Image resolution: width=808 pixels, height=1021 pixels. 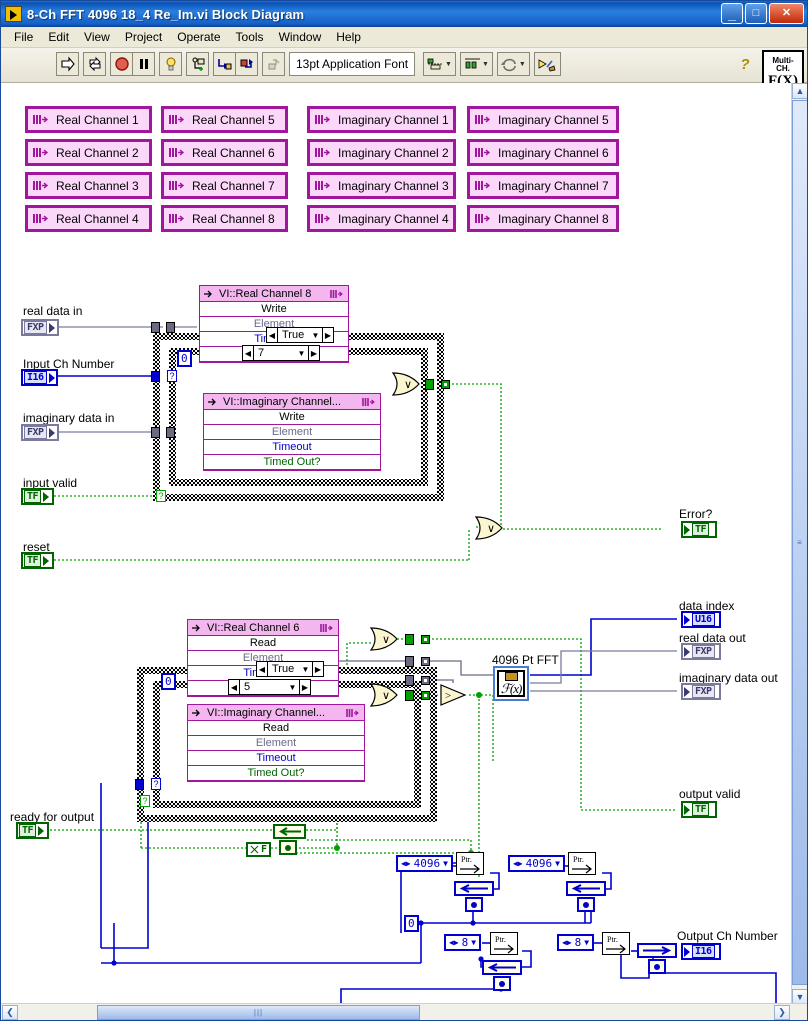 What do you see at coordinates (701, 619) in the screenshot?
I see `output-terminal-data-index: U16` at bounding box center [701, 619].